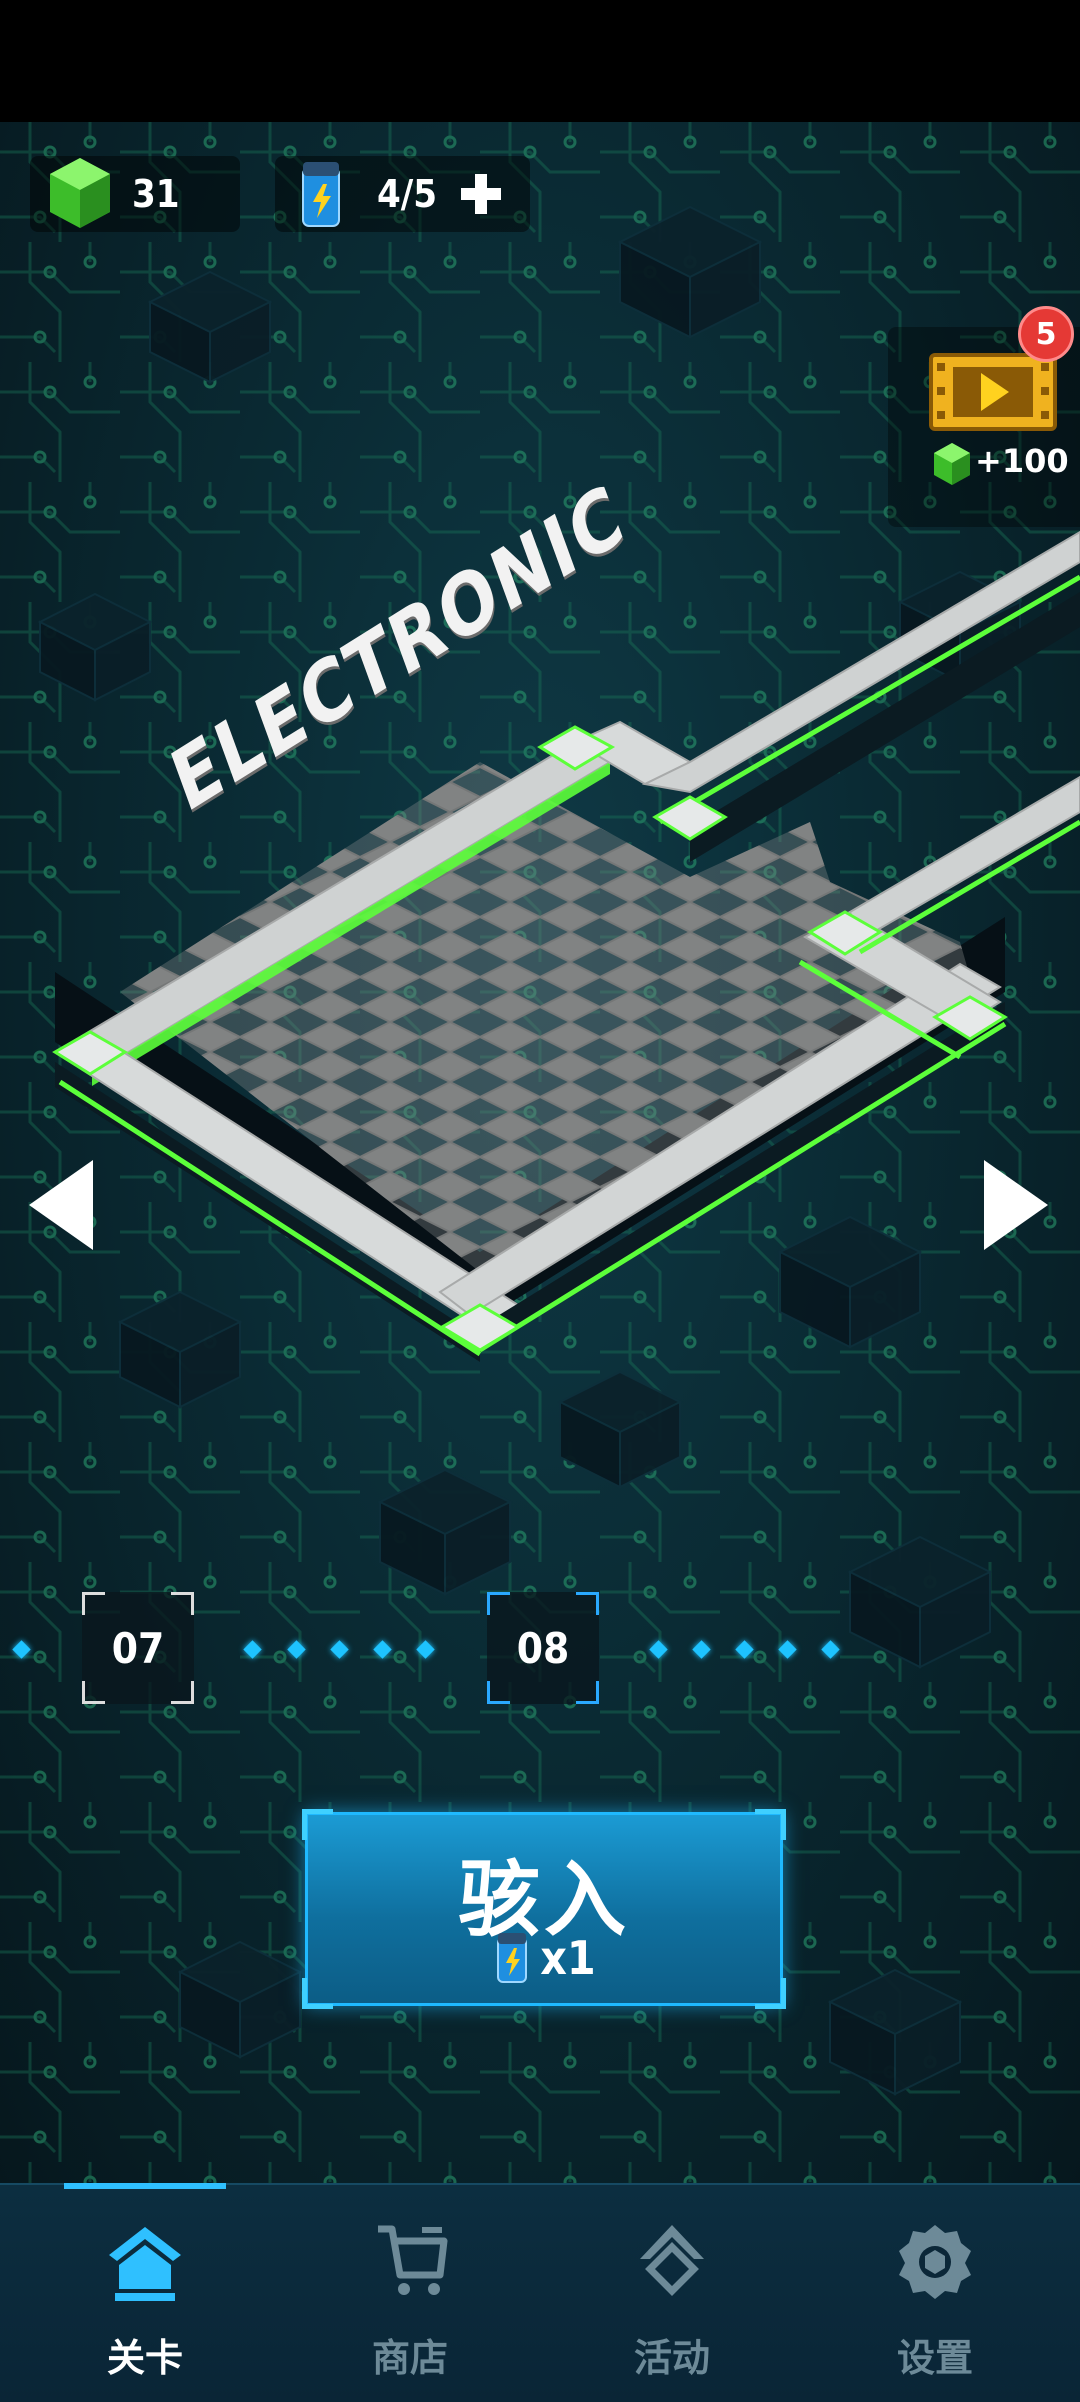  Describe the element at coordinates (145, 2264) in the screenshot. I see `home-icon` at that location.